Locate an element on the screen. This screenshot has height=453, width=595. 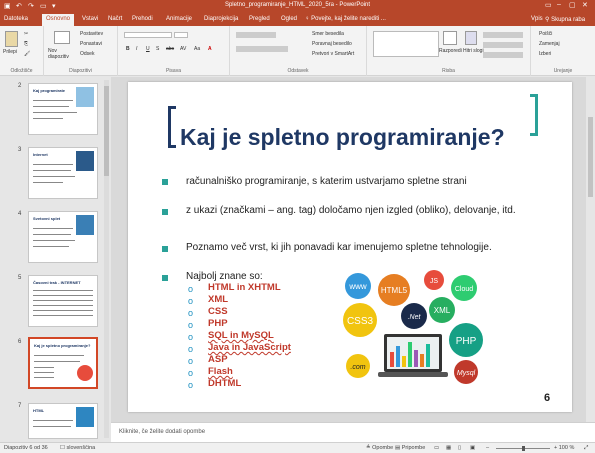
shapes-gallery is located at coordinates (406, 44).